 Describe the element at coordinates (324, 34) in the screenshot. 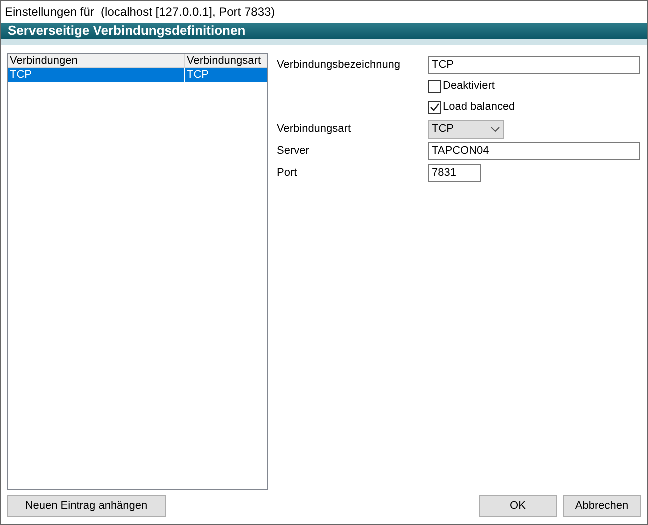

I see `section-header: Serverseitige Verbindungsdefinitionen` at that location.